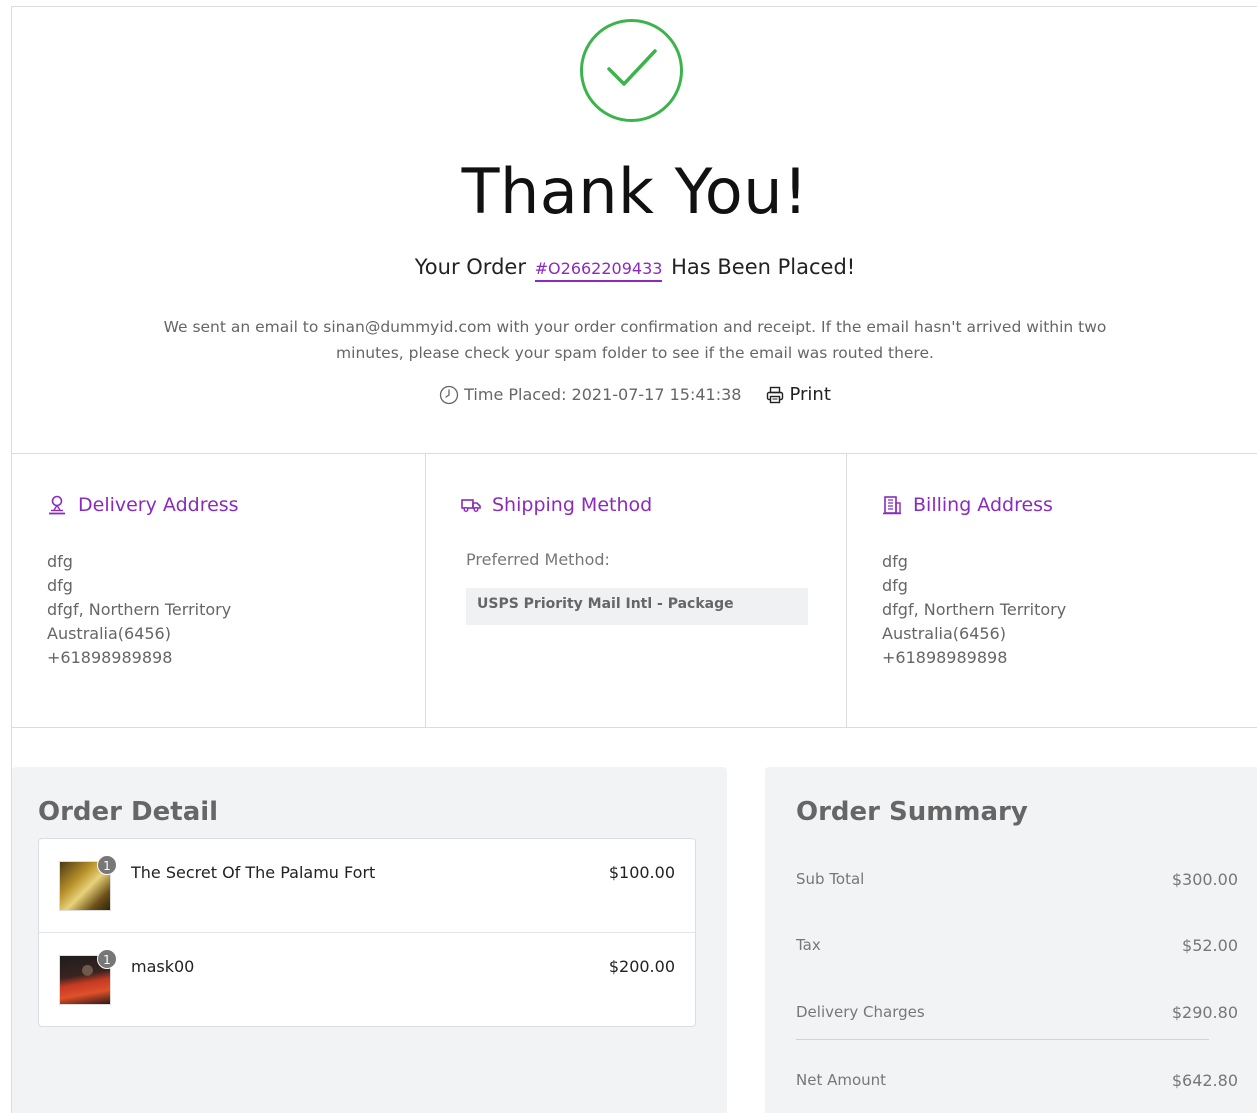 The image size is (1257, 1113). I want to click on print-button: Print, so click(798, 394).